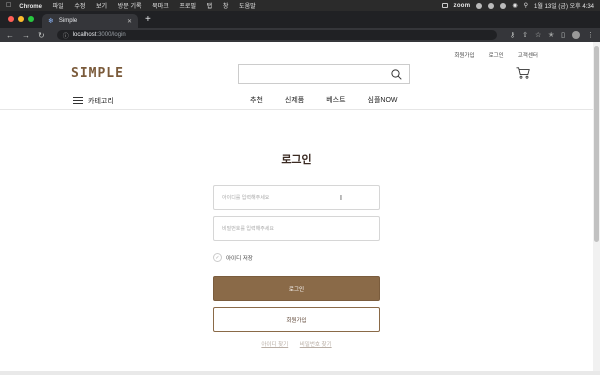 Image resolution: width=600 pixels, height=375 pixels. Describe the element at coordinates (79, 7) in the screenshot. I see `menu-edit: 수정` at that location.